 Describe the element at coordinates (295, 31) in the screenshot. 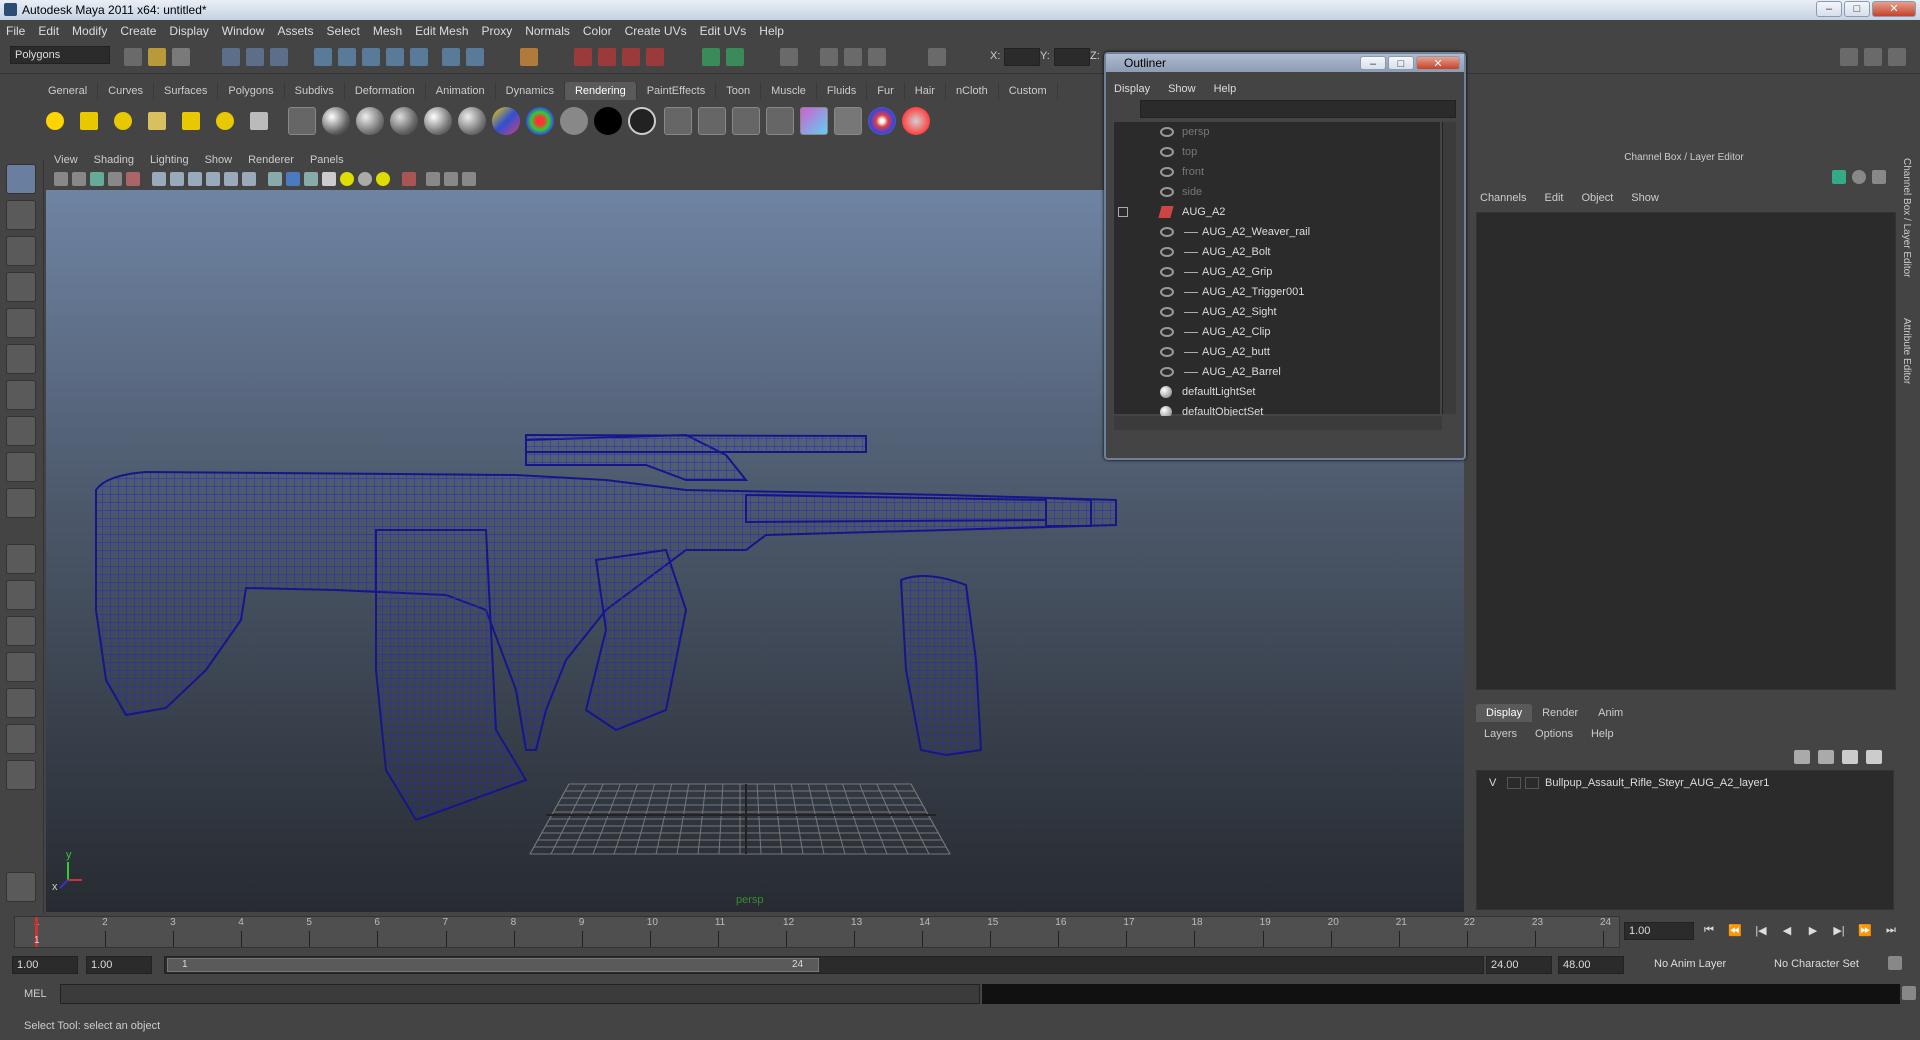

I see `menu-assets: Assets` at that location.